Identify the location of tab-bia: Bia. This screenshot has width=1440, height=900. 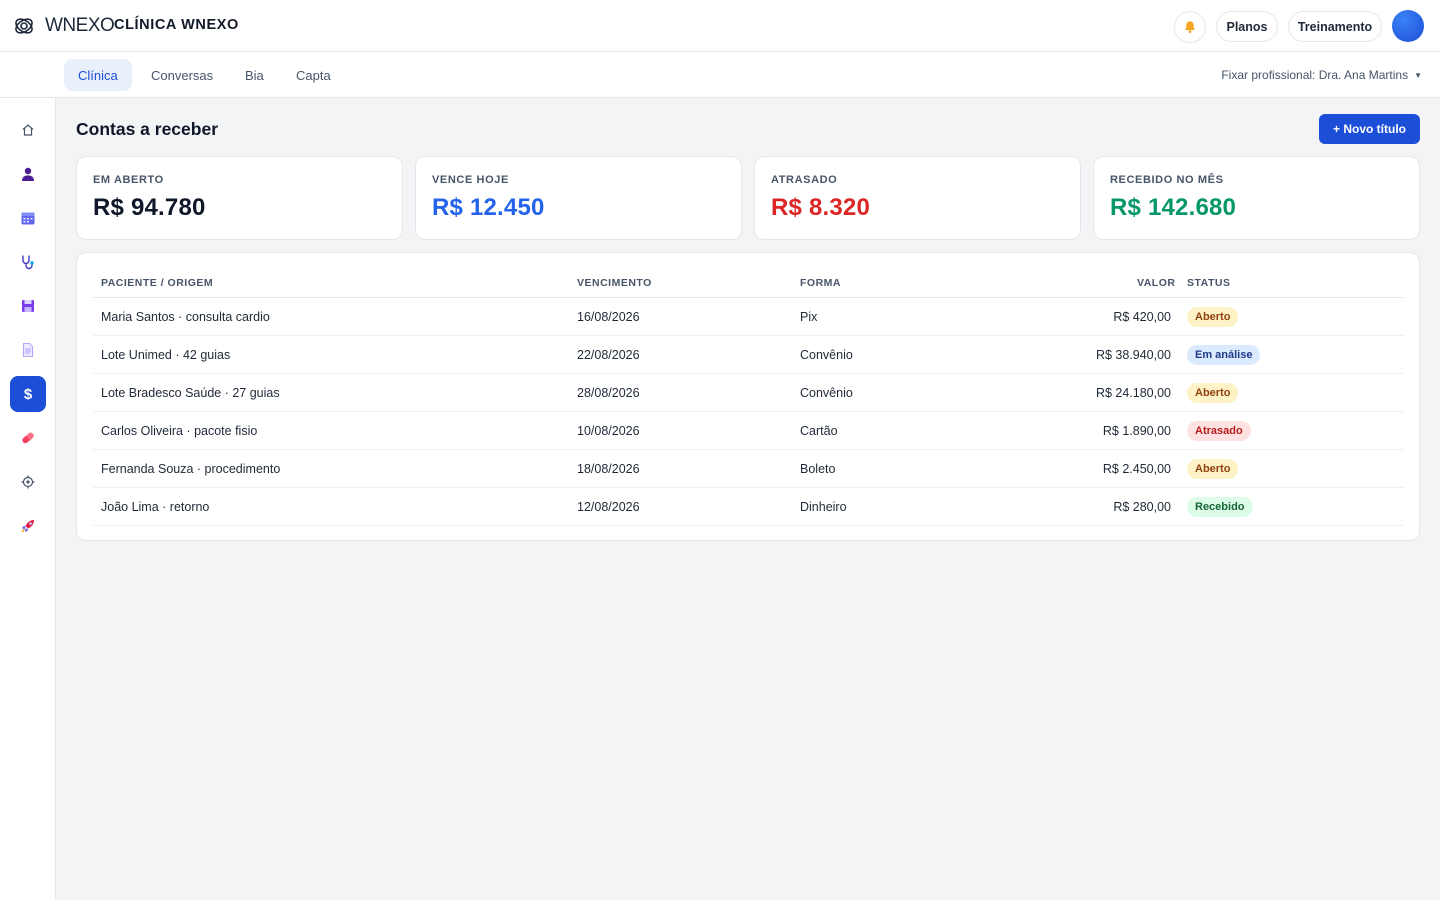
(254, 75).